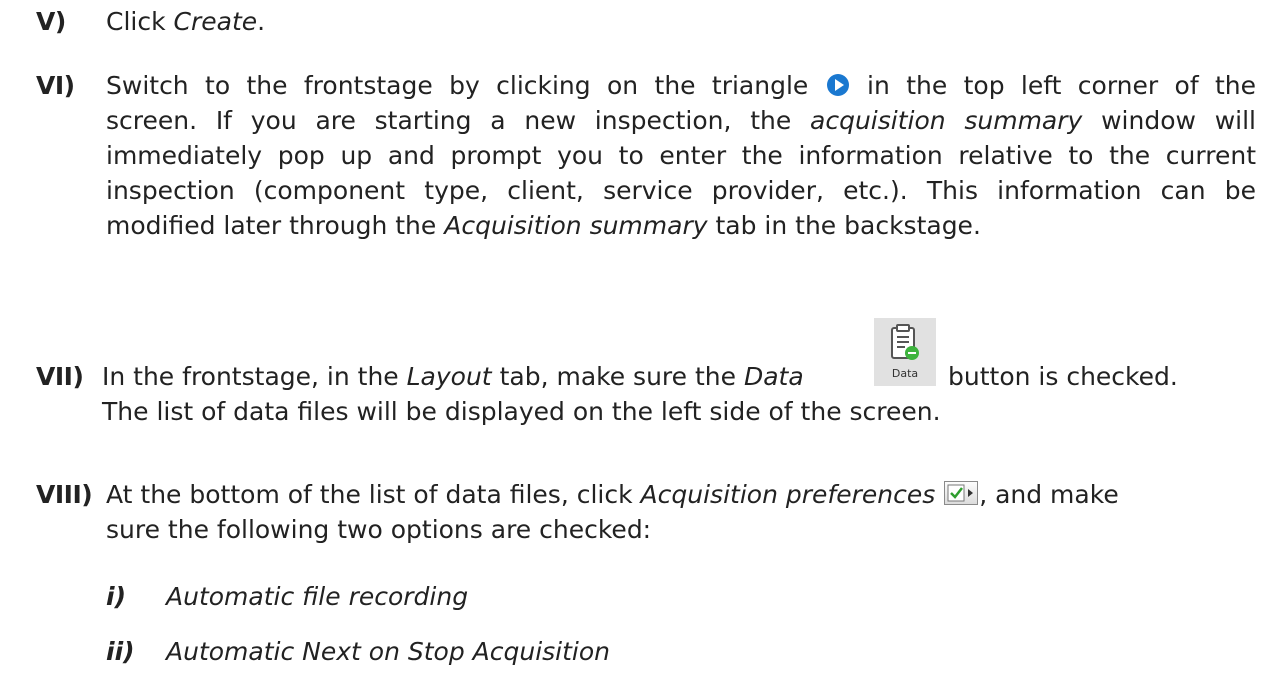 Image resolution: width=1272 pixels, height=677 pixels. What do you see at coordinates (837, 85) in the screenshot?
I see `play-triangle-icon` at bounding box center [837, 85].